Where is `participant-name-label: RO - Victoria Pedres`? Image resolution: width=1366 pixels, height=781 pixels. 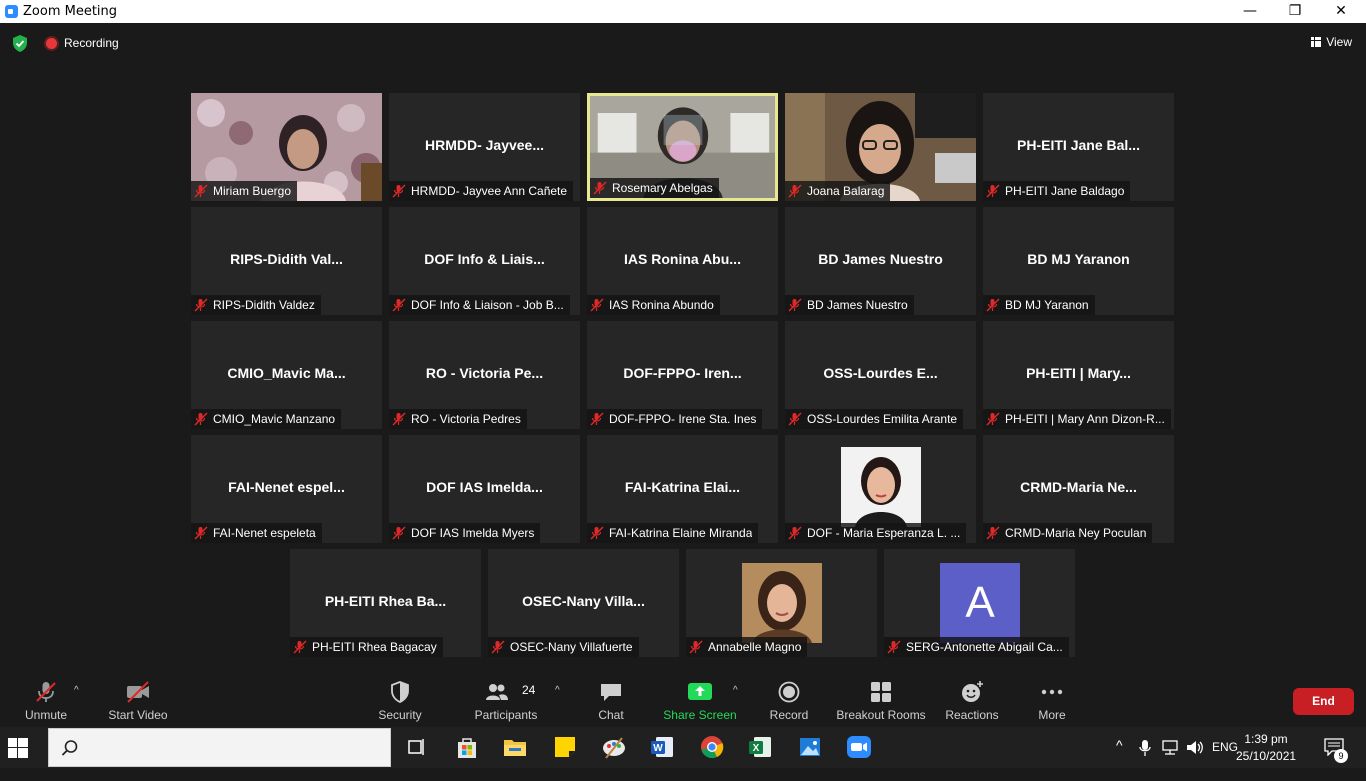
participant-name-label: RO - Victoria Pedres is located at coordinates (458, 419).